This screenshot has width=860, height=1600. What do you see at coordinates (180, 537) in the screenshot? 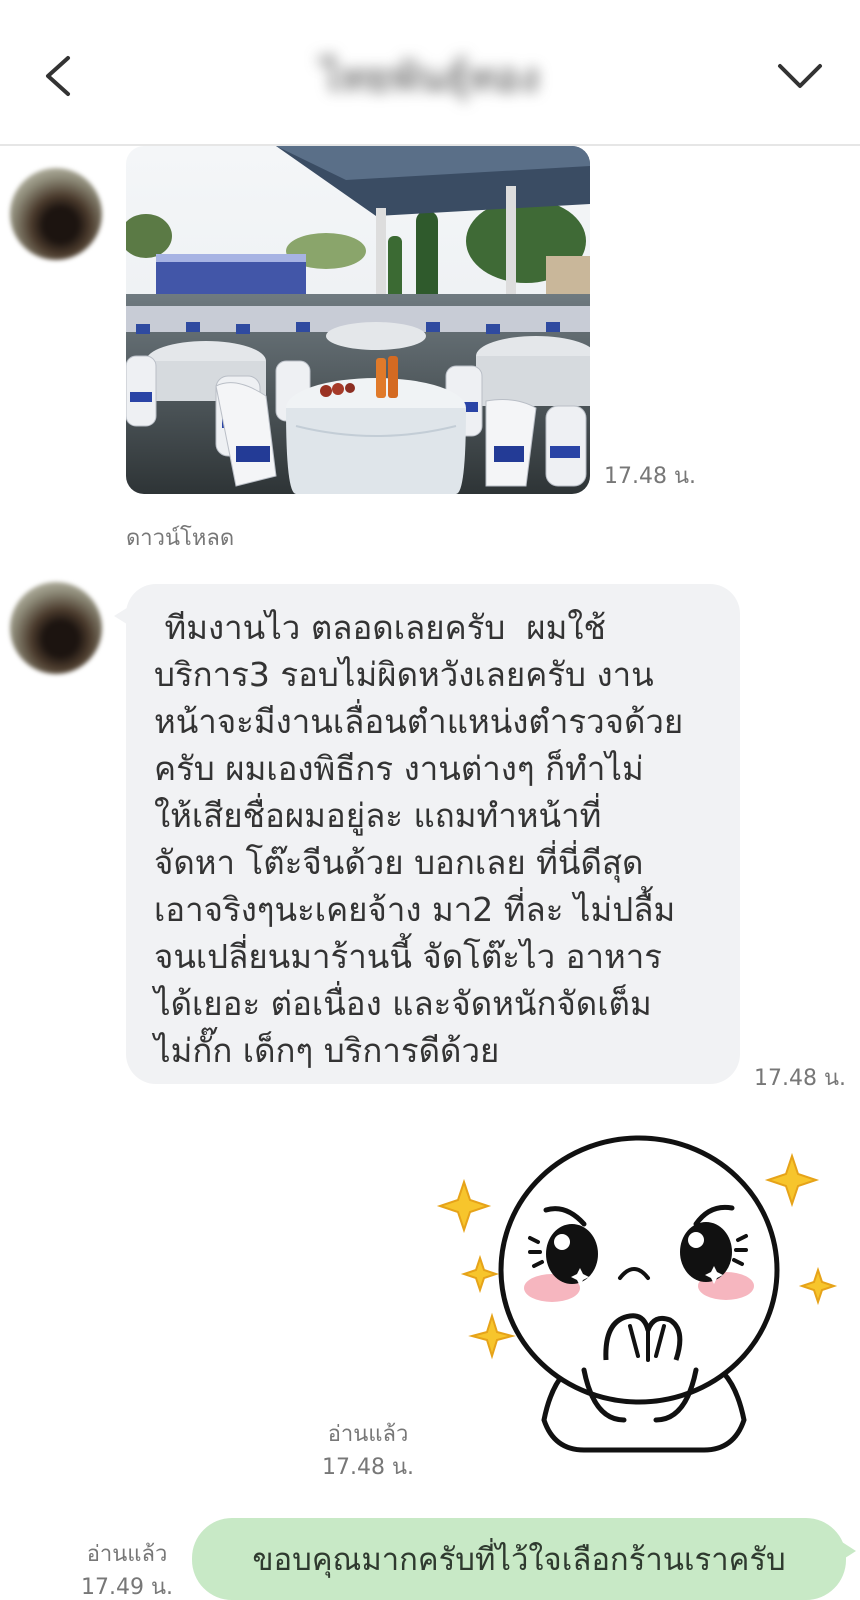
I see `download-link: ดาวน์โหลด` at bounding box center [180, 537].